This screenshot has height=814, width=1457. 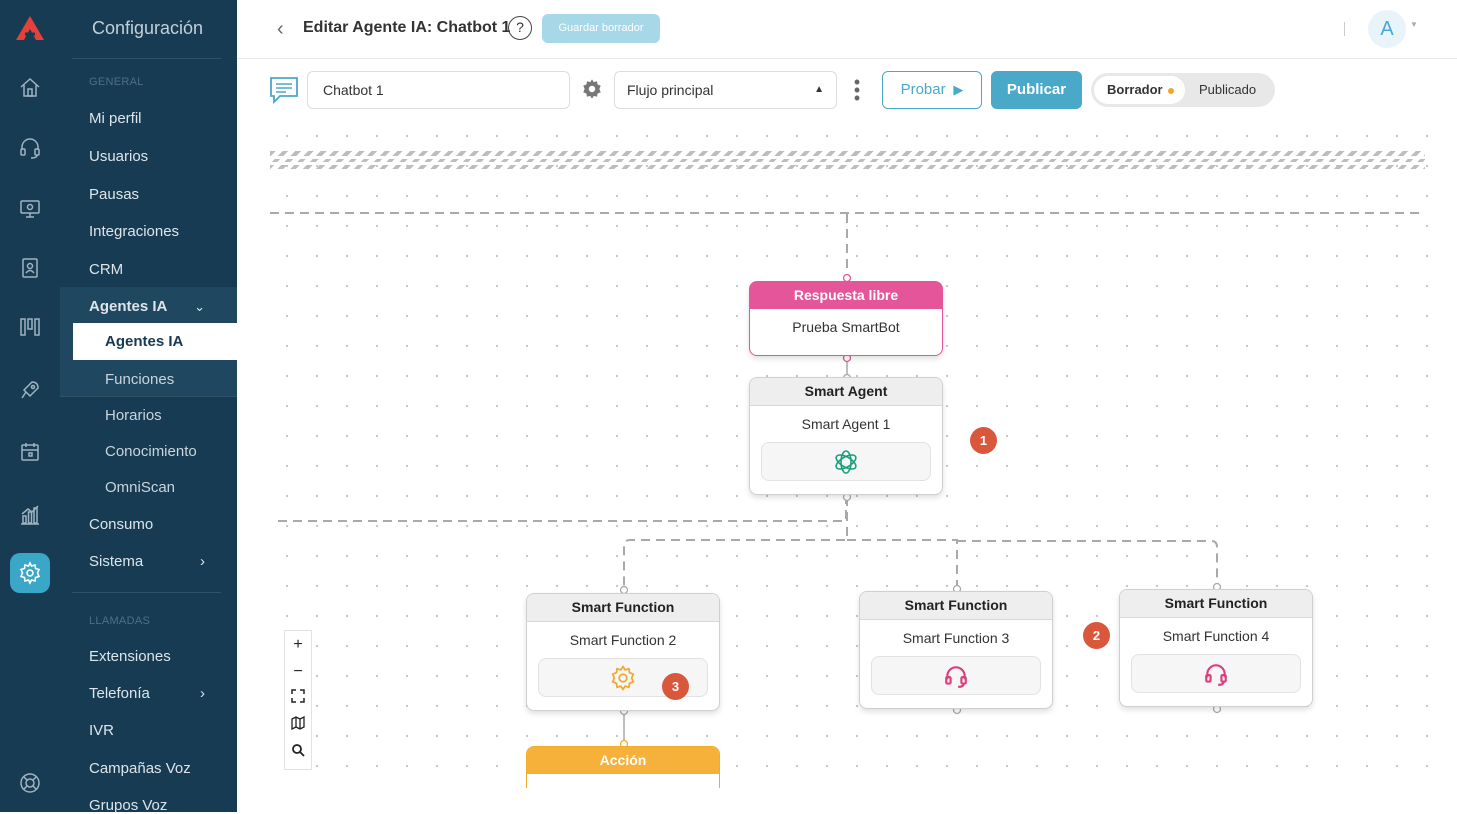 What do you see at coordinates (956, 89) in the screenshot?
I see `play-icon: ▶` at bounding box center [956, 89].